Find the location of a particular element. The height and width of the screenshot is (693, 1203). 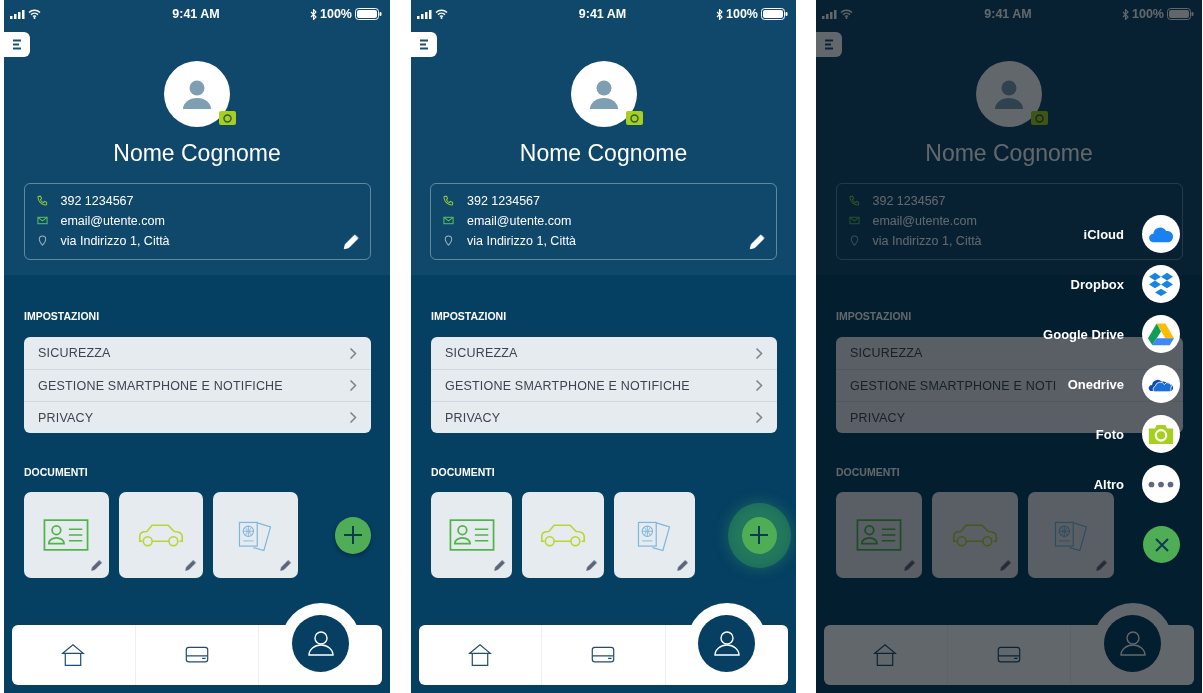

share-option: Google Drive is located at coordinates (1111, 334).